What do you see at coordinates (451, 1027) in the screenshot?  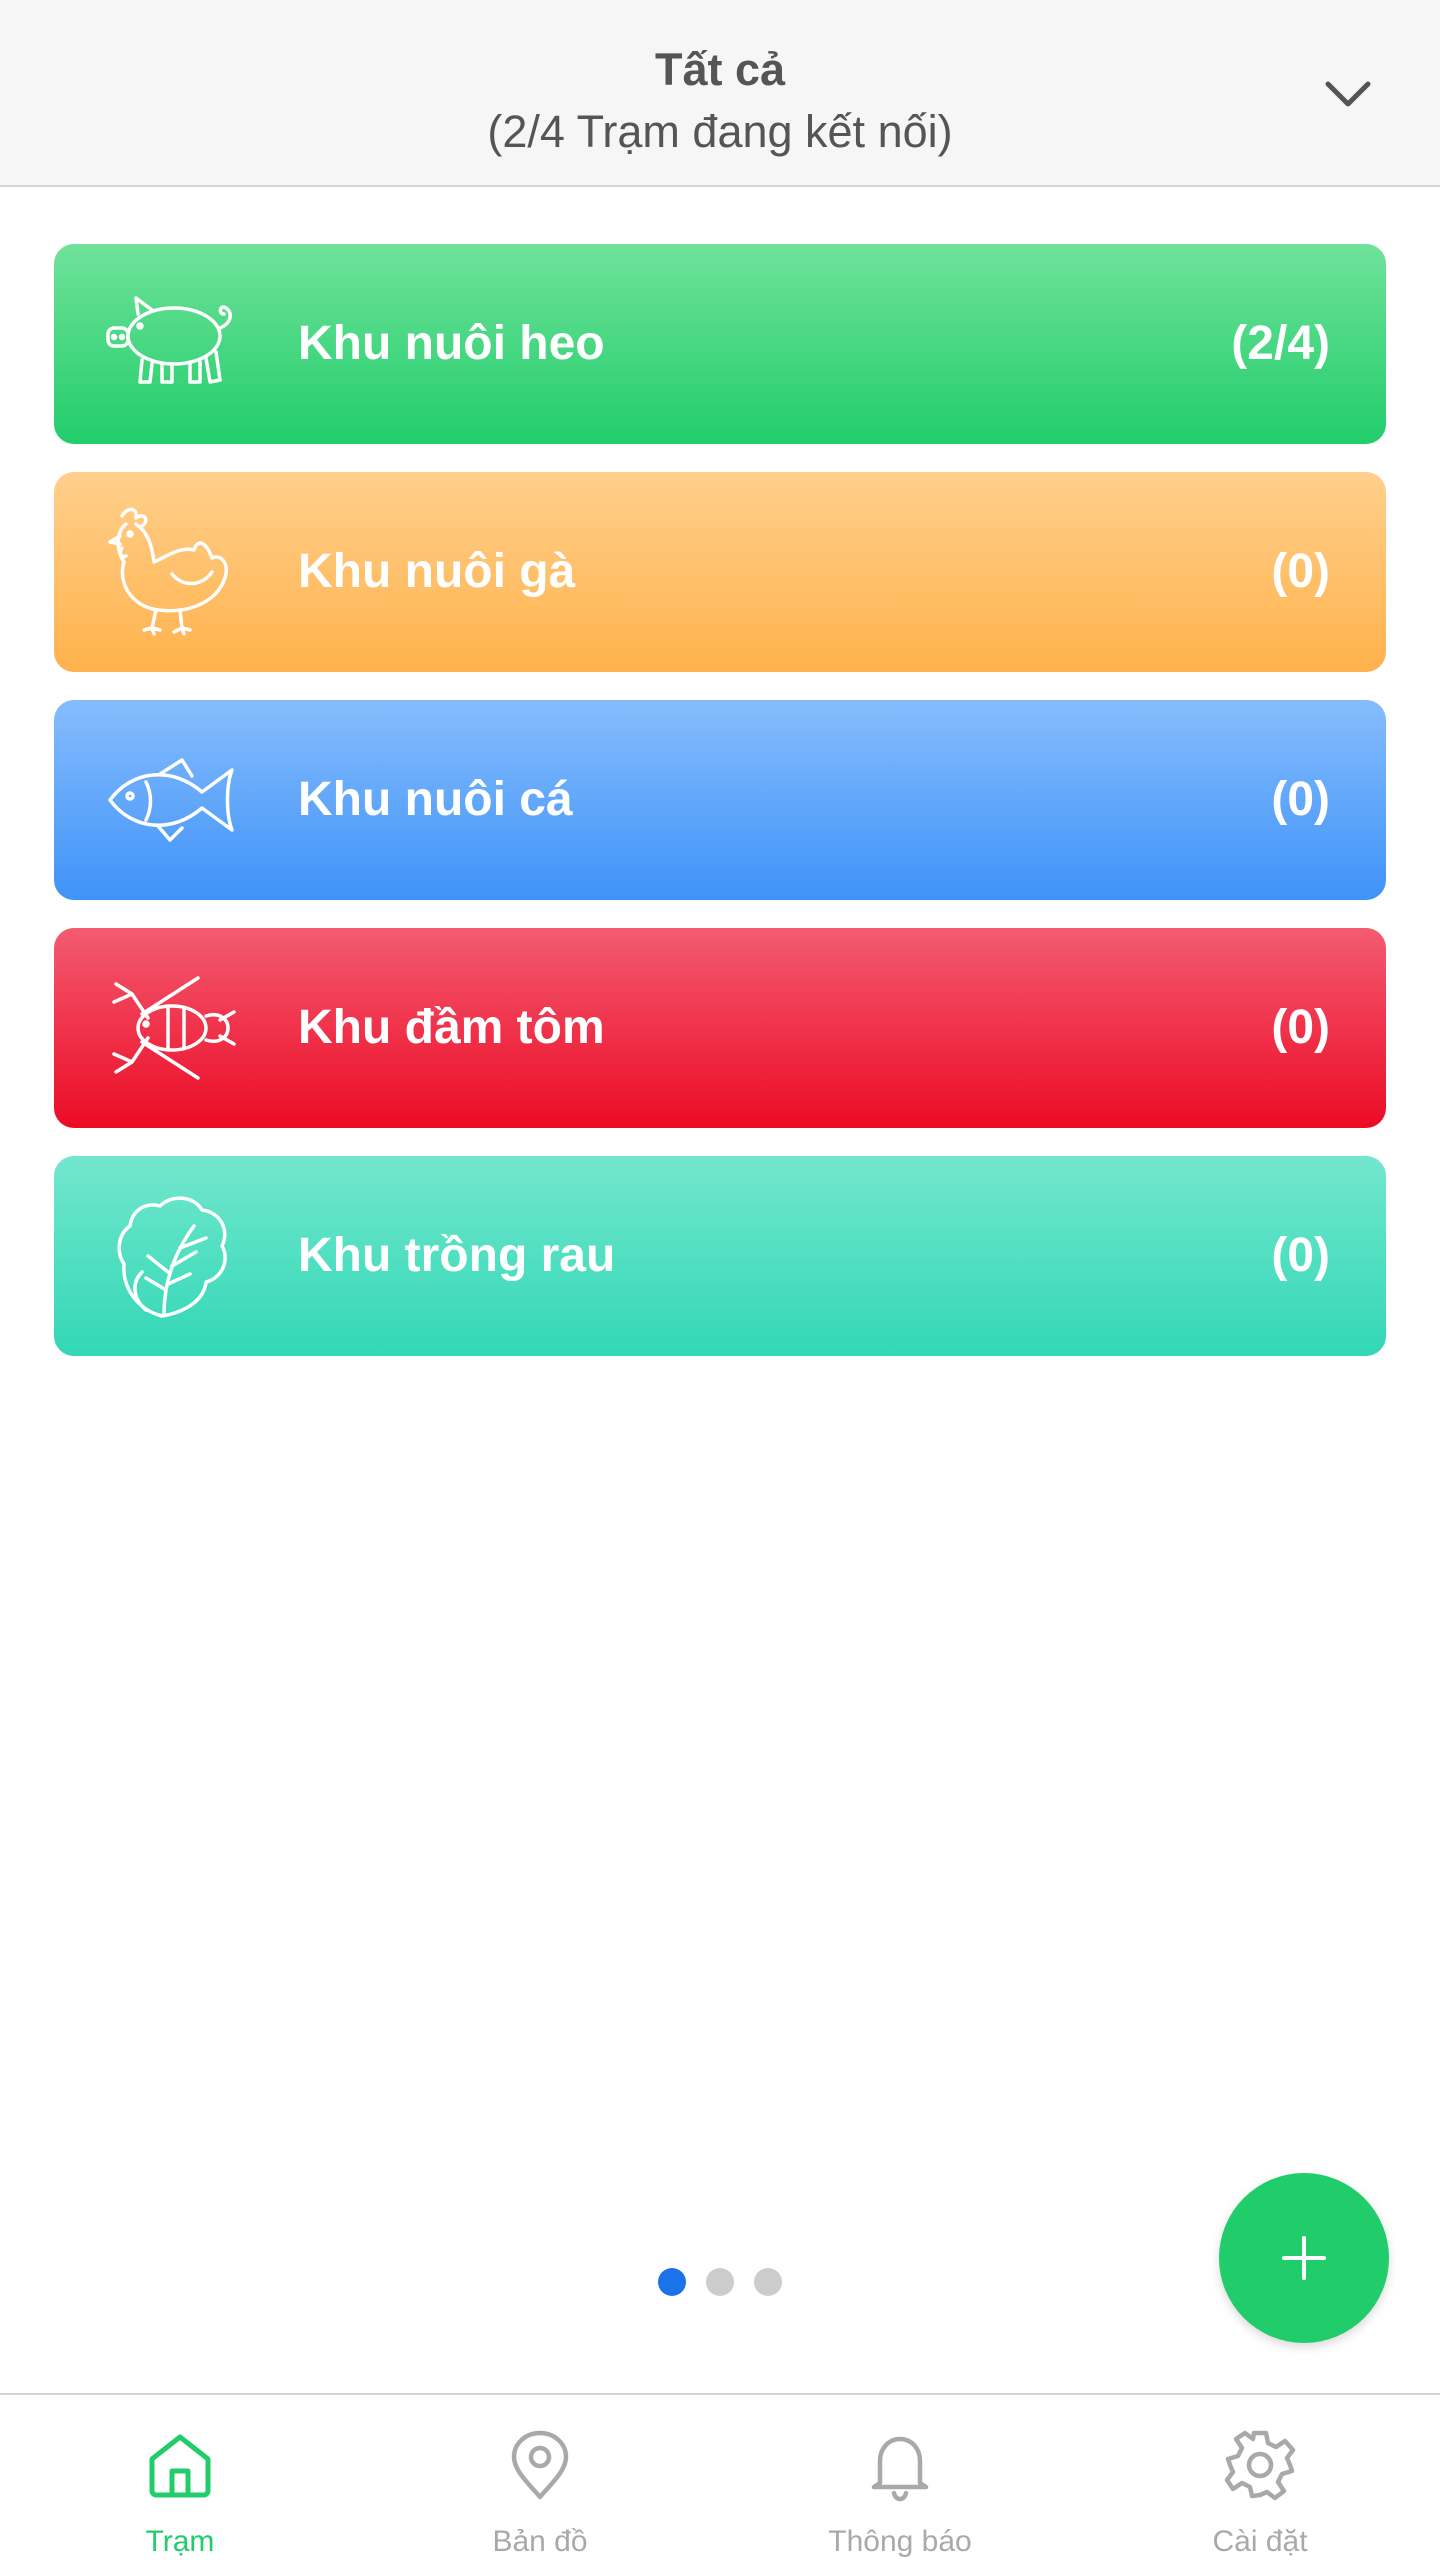 I see `zone-label: Khu đầm tôm` at bounding box center [451, 1027].